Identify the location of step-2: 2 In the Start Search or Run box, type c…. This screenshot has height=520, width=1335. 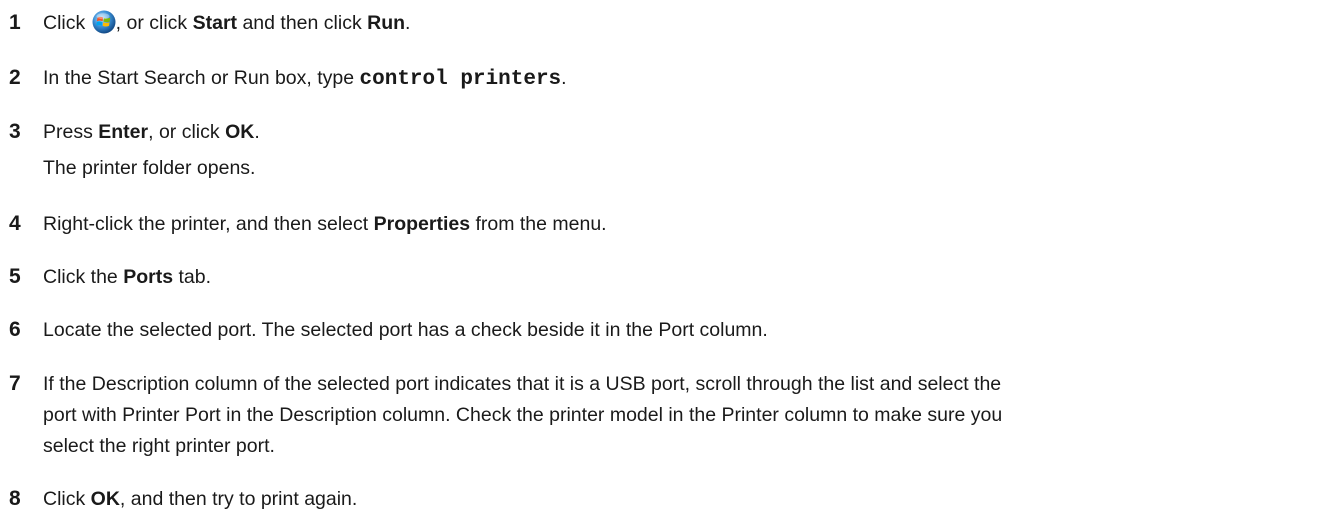
(665, 78).